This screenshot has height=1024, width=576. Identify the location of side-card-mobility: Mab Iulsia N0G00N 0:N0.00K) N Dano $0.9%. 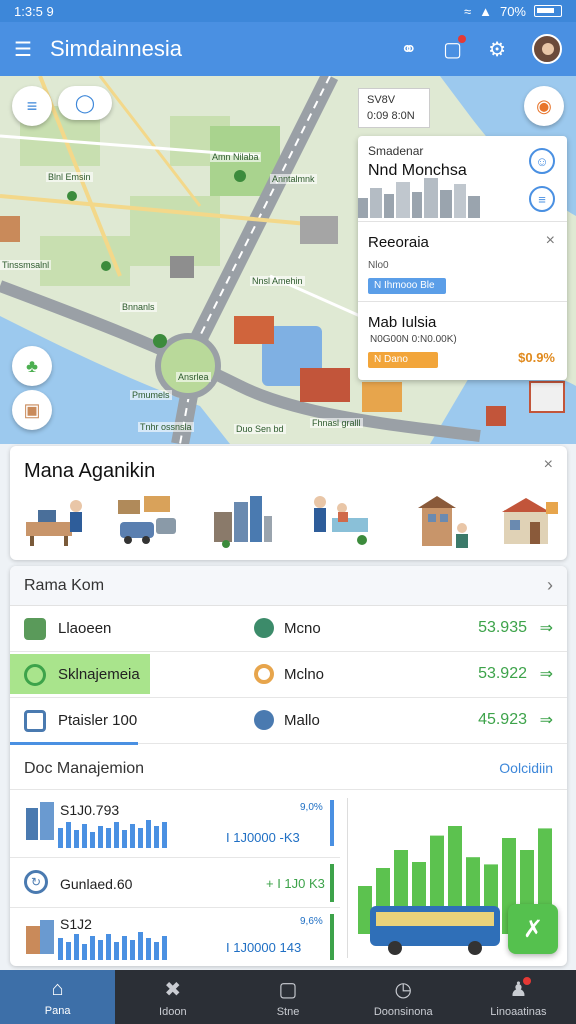
(462, 341).